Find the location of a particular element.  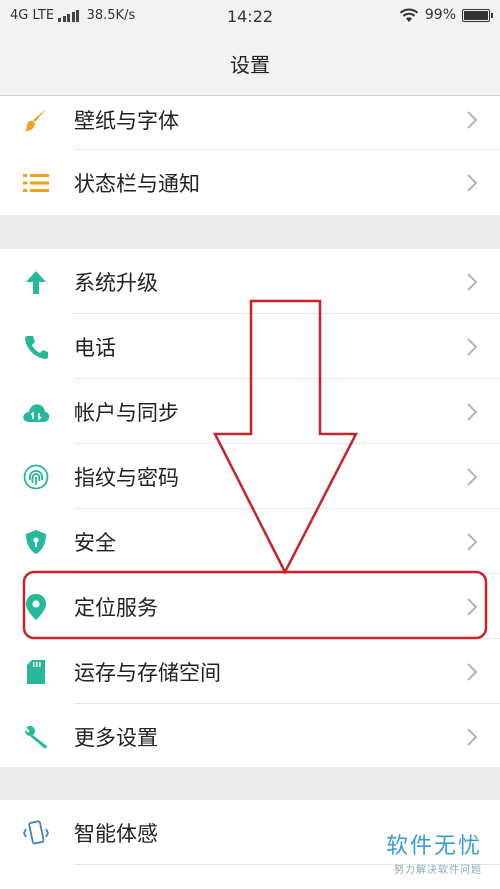

wifi-icon is located at coordinates (409, 15).